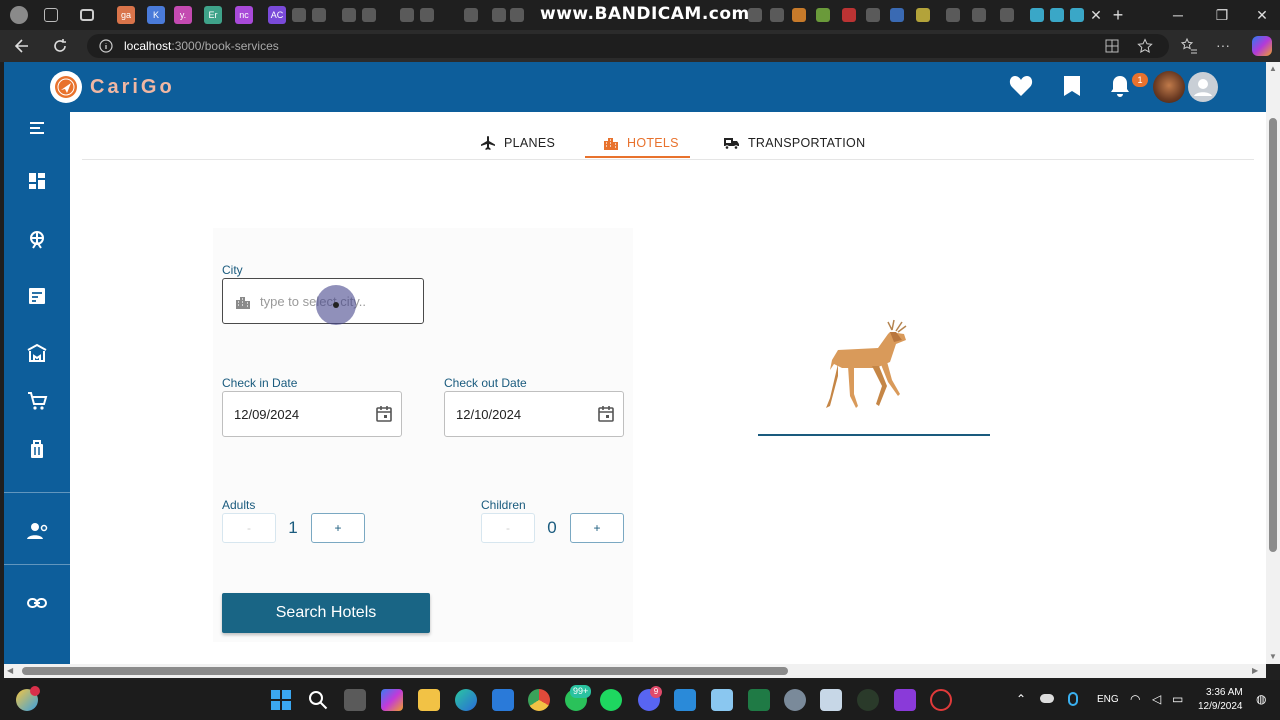 This screenshot has height=720, width=1280. Describe the element at coordinates (1112, 46) in the screenshot. I see `app-available-icon` at that location.